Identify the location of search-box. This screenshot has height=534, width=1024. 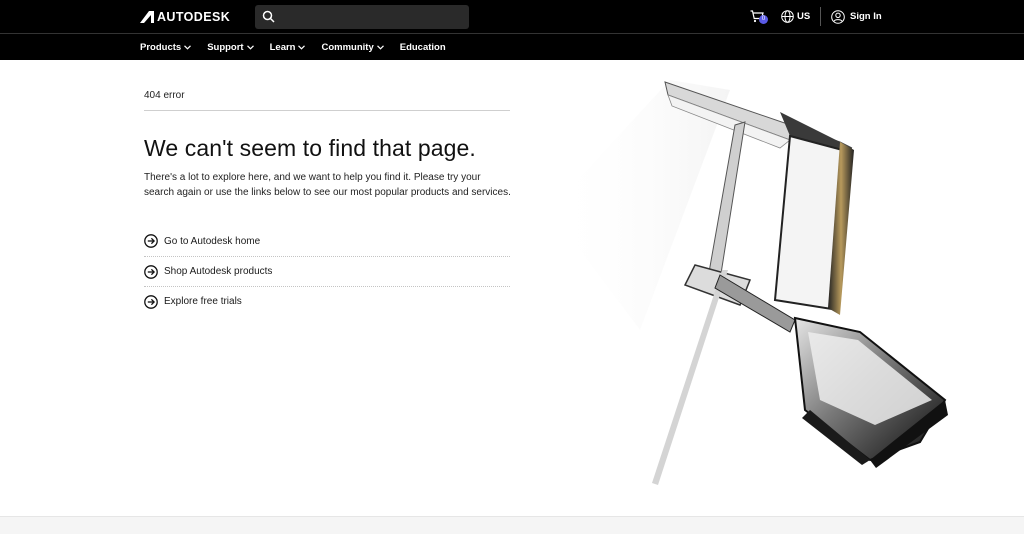
(362, 17).